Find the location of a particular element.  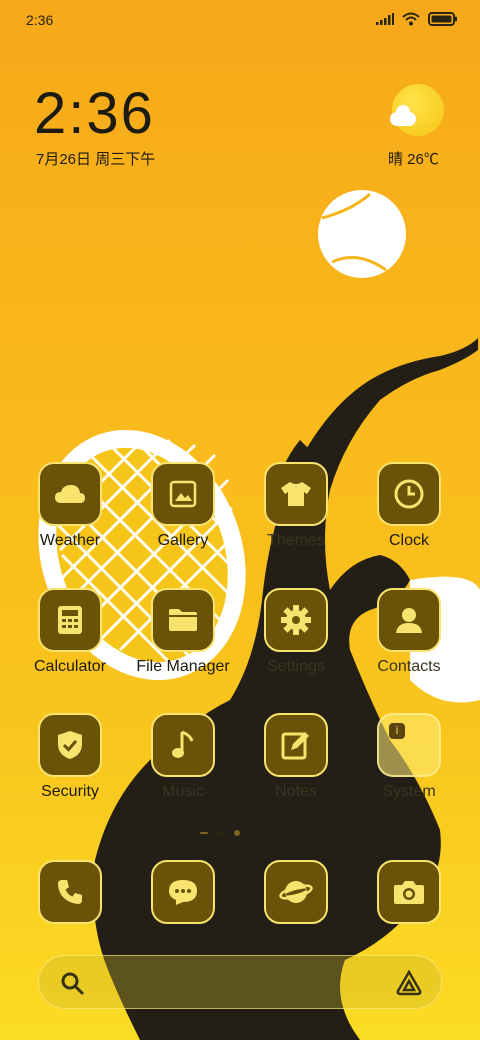

app-calculator: Calculator is located at coordinates (70, 632).